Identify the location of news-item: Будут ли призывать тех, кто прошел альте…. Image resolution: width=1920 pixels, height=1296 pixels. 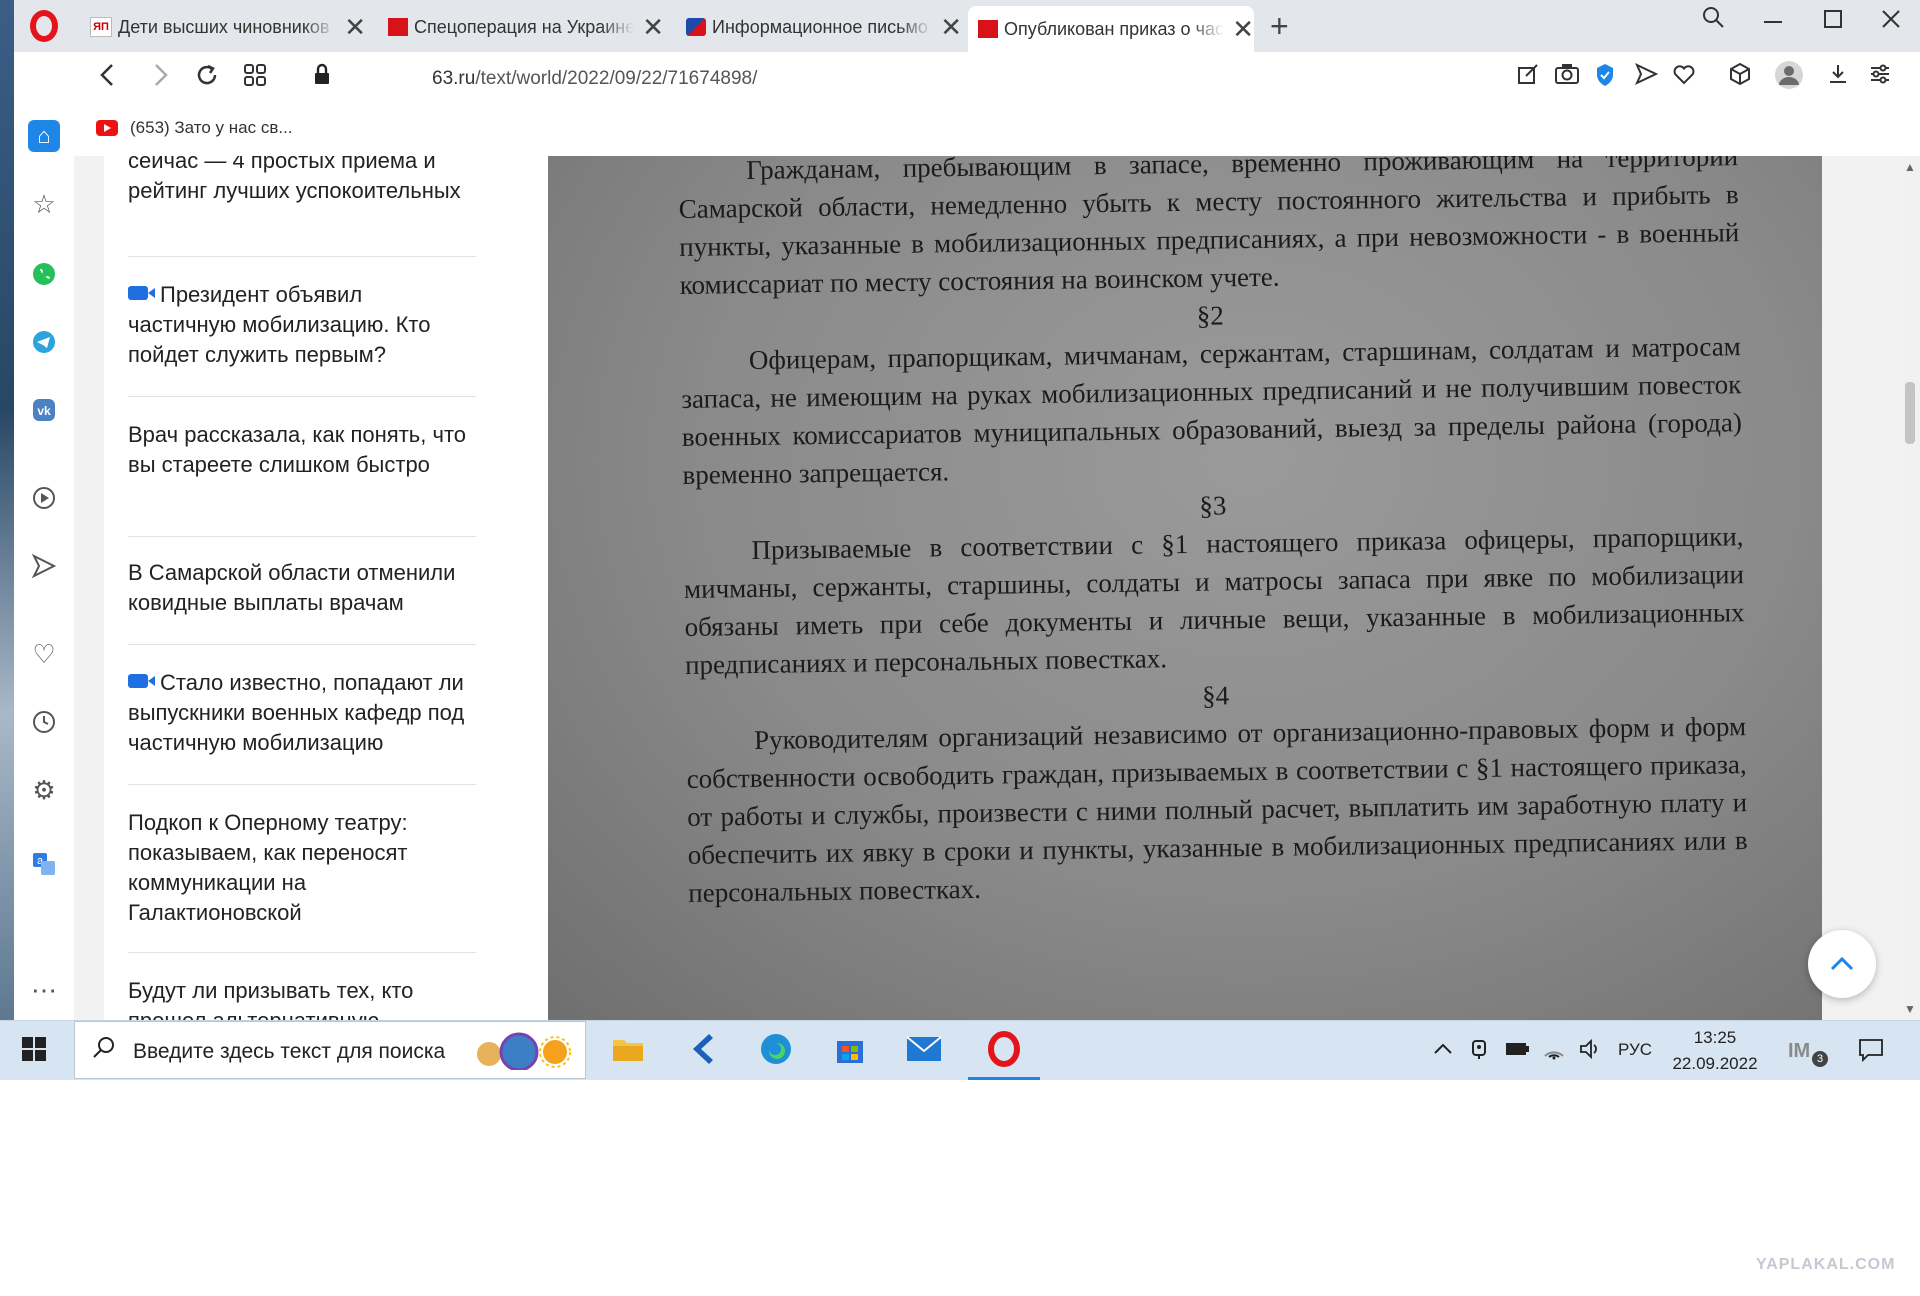
(302, 998).